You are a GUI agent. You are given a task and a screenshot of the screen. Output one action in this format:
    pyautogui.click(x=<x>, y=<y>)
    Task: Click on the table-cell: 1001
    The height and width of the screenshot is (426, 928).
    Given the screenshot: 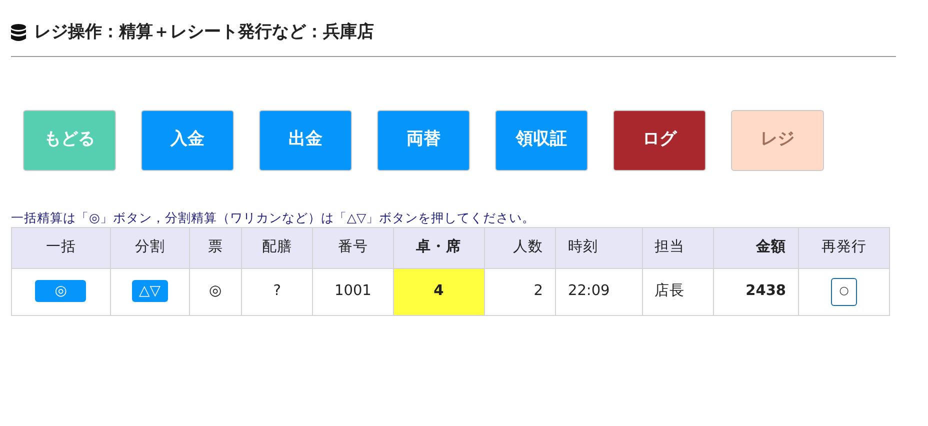 What is the action you would take?
    pyautogui.click(x=353, y=291)
    